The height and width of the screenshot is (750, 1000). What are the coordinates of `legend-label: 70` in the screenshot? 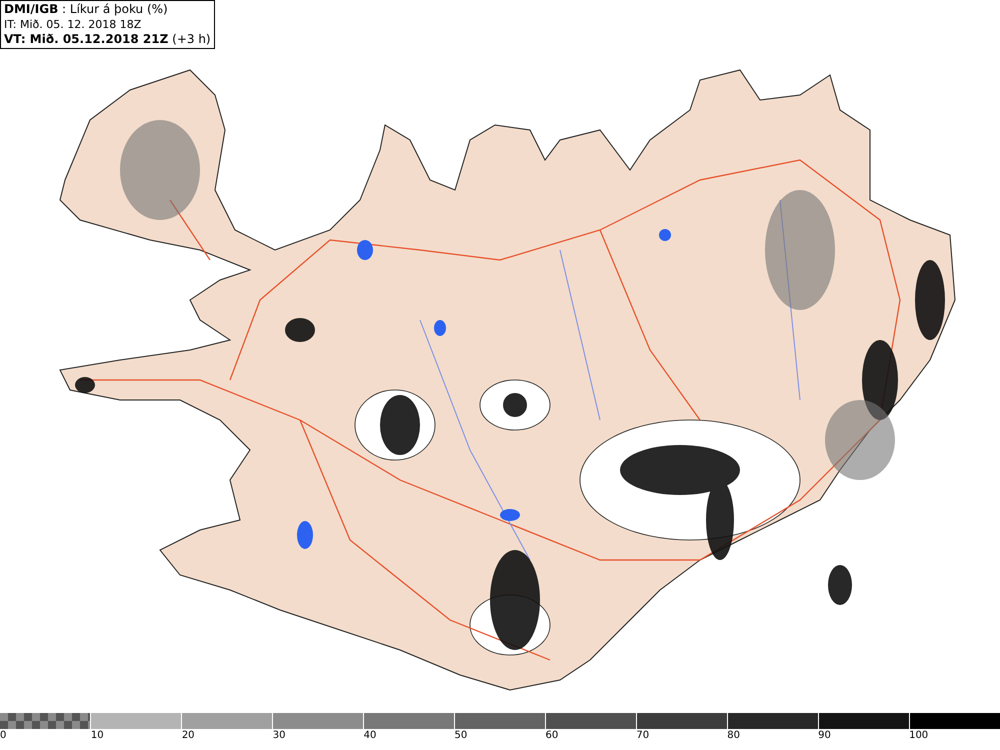 It's located at (643, 736).